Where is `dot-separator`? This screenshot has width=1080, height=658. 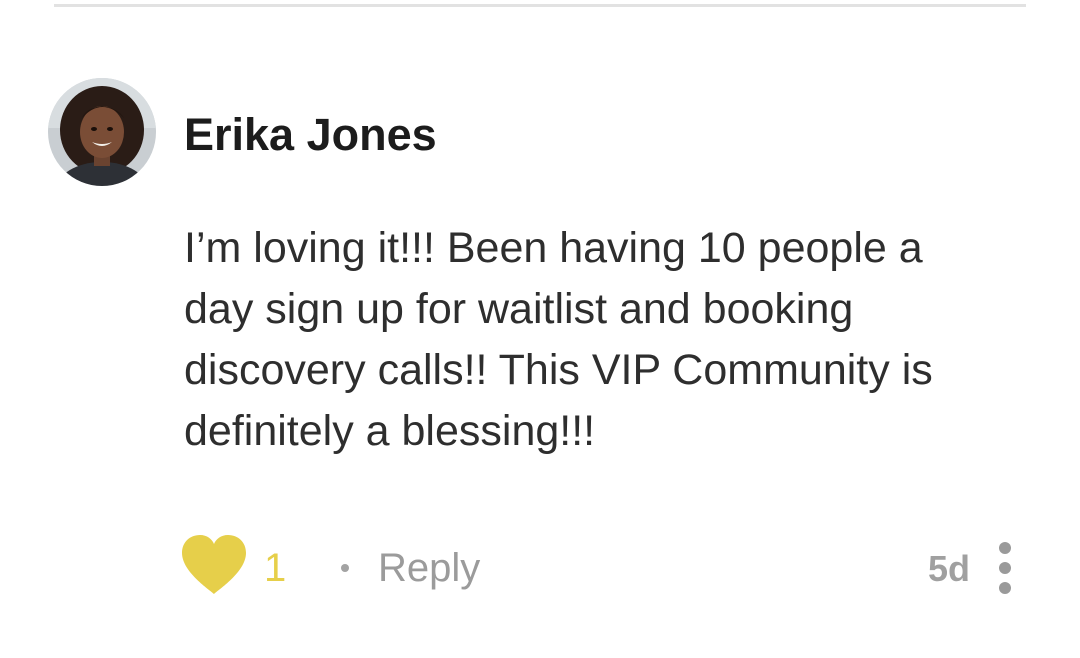 dot-separator is located at coordinates (345, 568).